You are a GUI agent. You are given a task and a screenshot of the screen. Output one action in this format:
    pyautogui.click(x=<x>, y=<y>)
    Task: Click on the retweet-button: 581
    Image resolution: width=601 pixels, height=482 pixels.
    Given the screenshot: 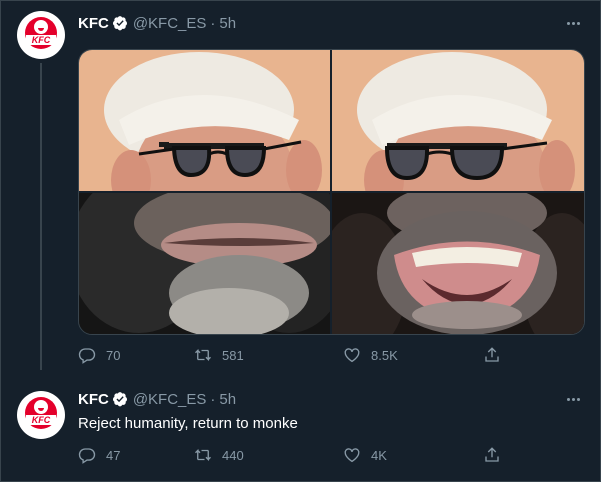 What is the action you would take?
    pyautogui.click(x=219, y=355)
    